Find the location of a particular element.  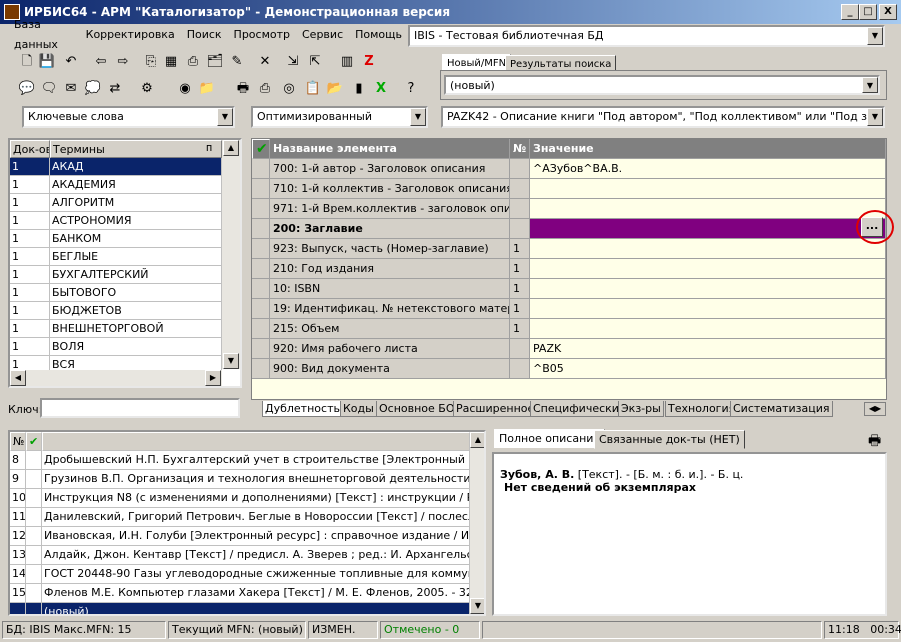

minimize-button: _ is located at coordinates (850, 12).